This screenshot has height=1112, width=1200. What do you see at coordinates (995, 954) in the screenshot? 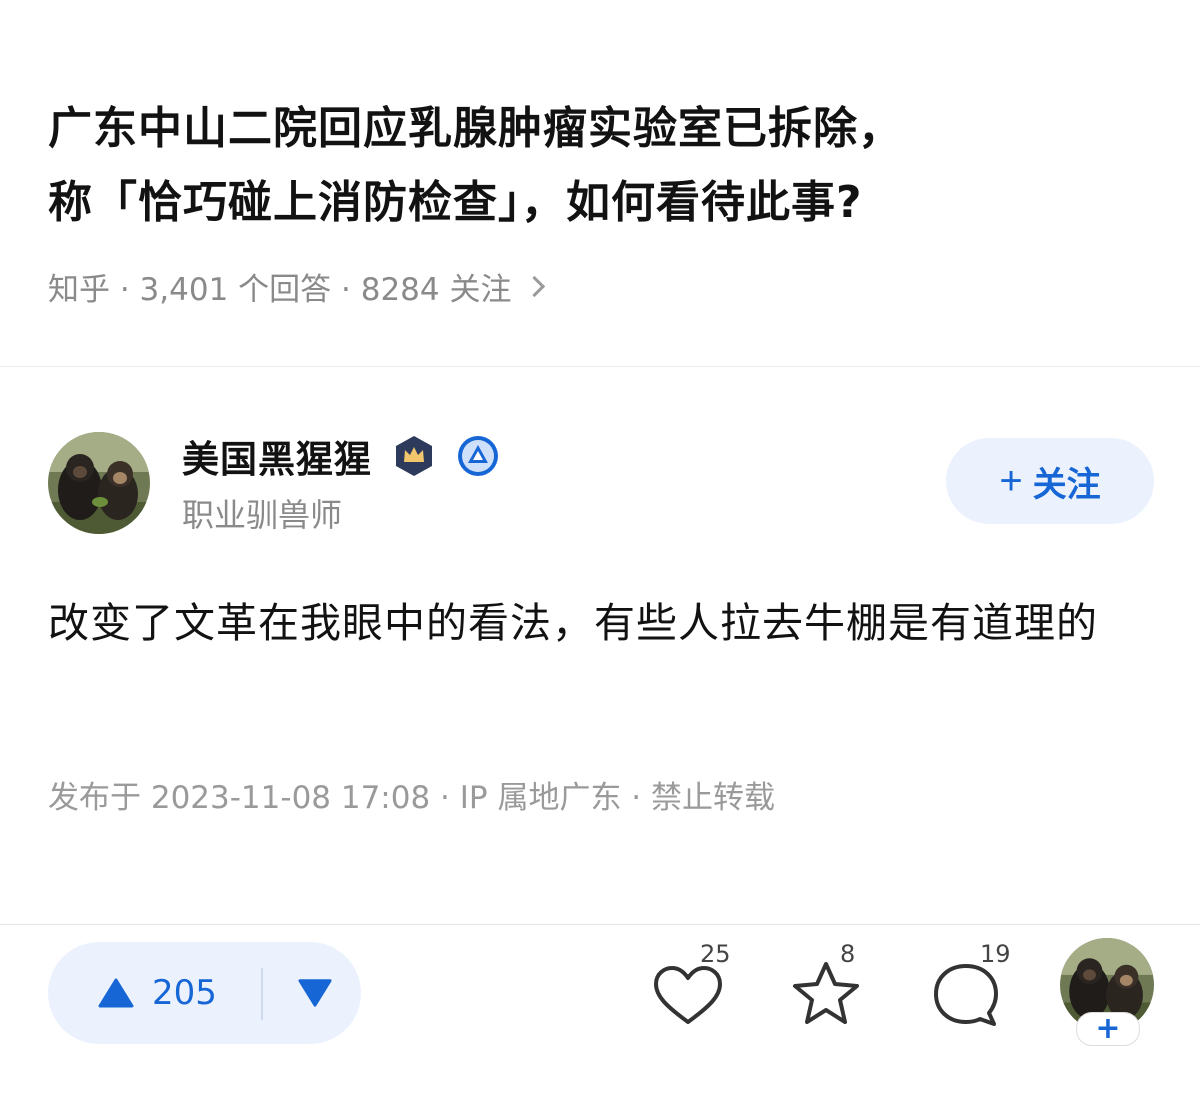
I see `comment-count: 19` at bounding box center [995, 954].